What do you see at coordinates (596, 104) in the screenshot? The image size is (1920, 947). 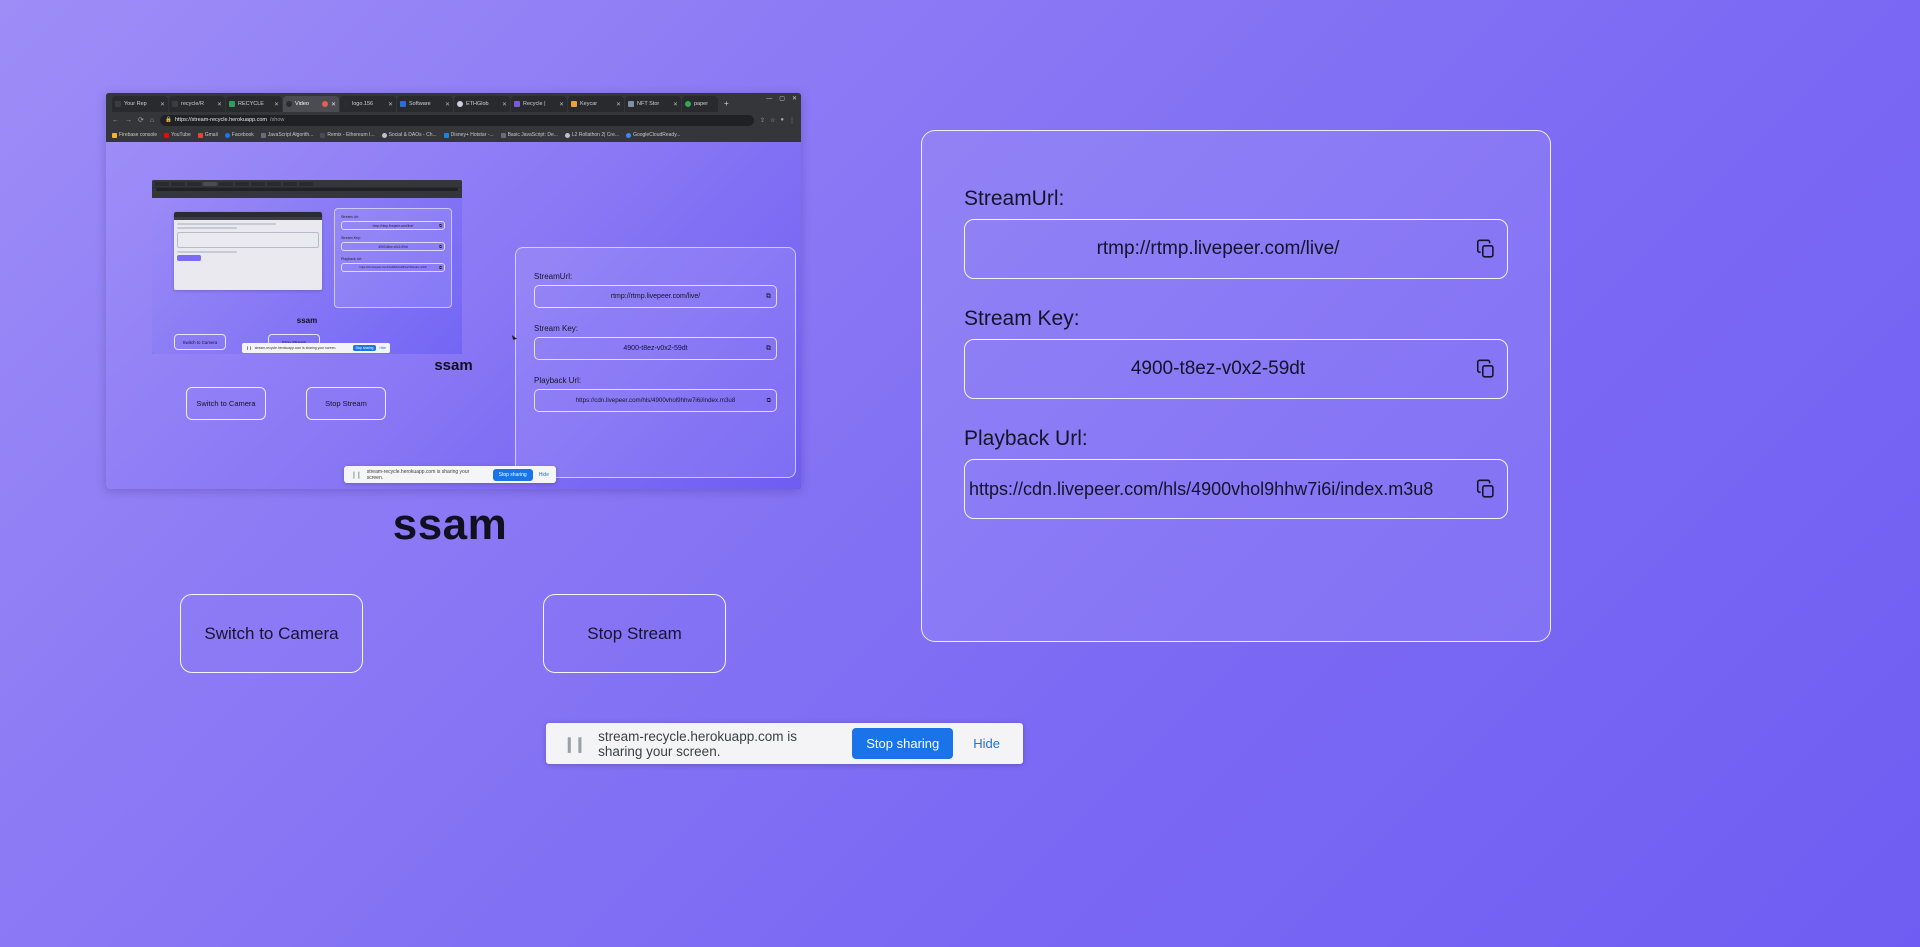 I see `browser-tab: Keycar ✕` at bounding box center [596, 104].